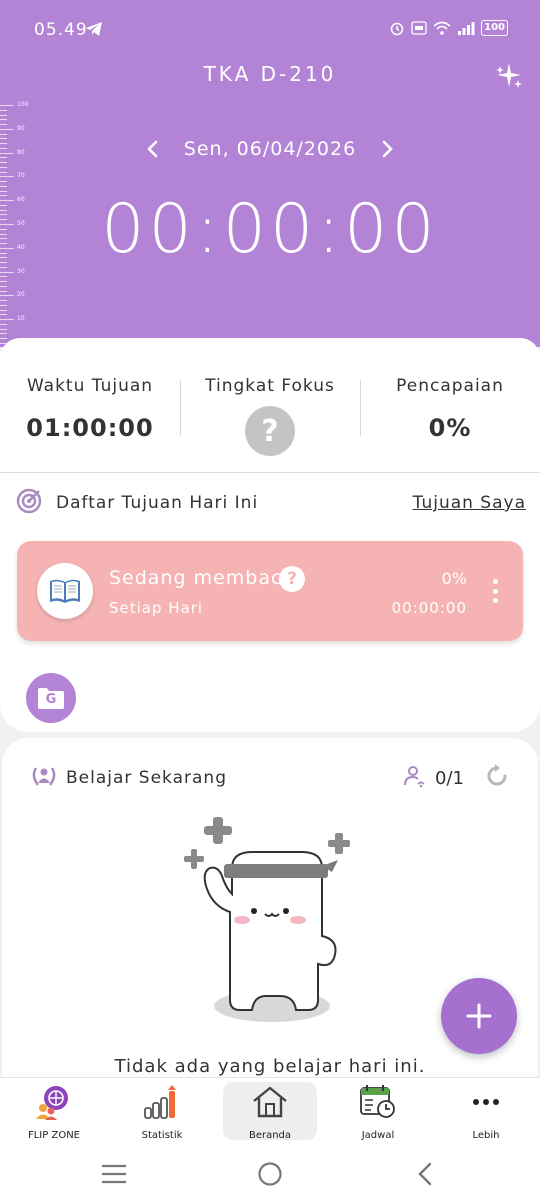 The image size is (540, 1200). What do you see at coordinates (479, 1016) in the screenshot?
I see `add-button` at bounding box center [479, 1016].